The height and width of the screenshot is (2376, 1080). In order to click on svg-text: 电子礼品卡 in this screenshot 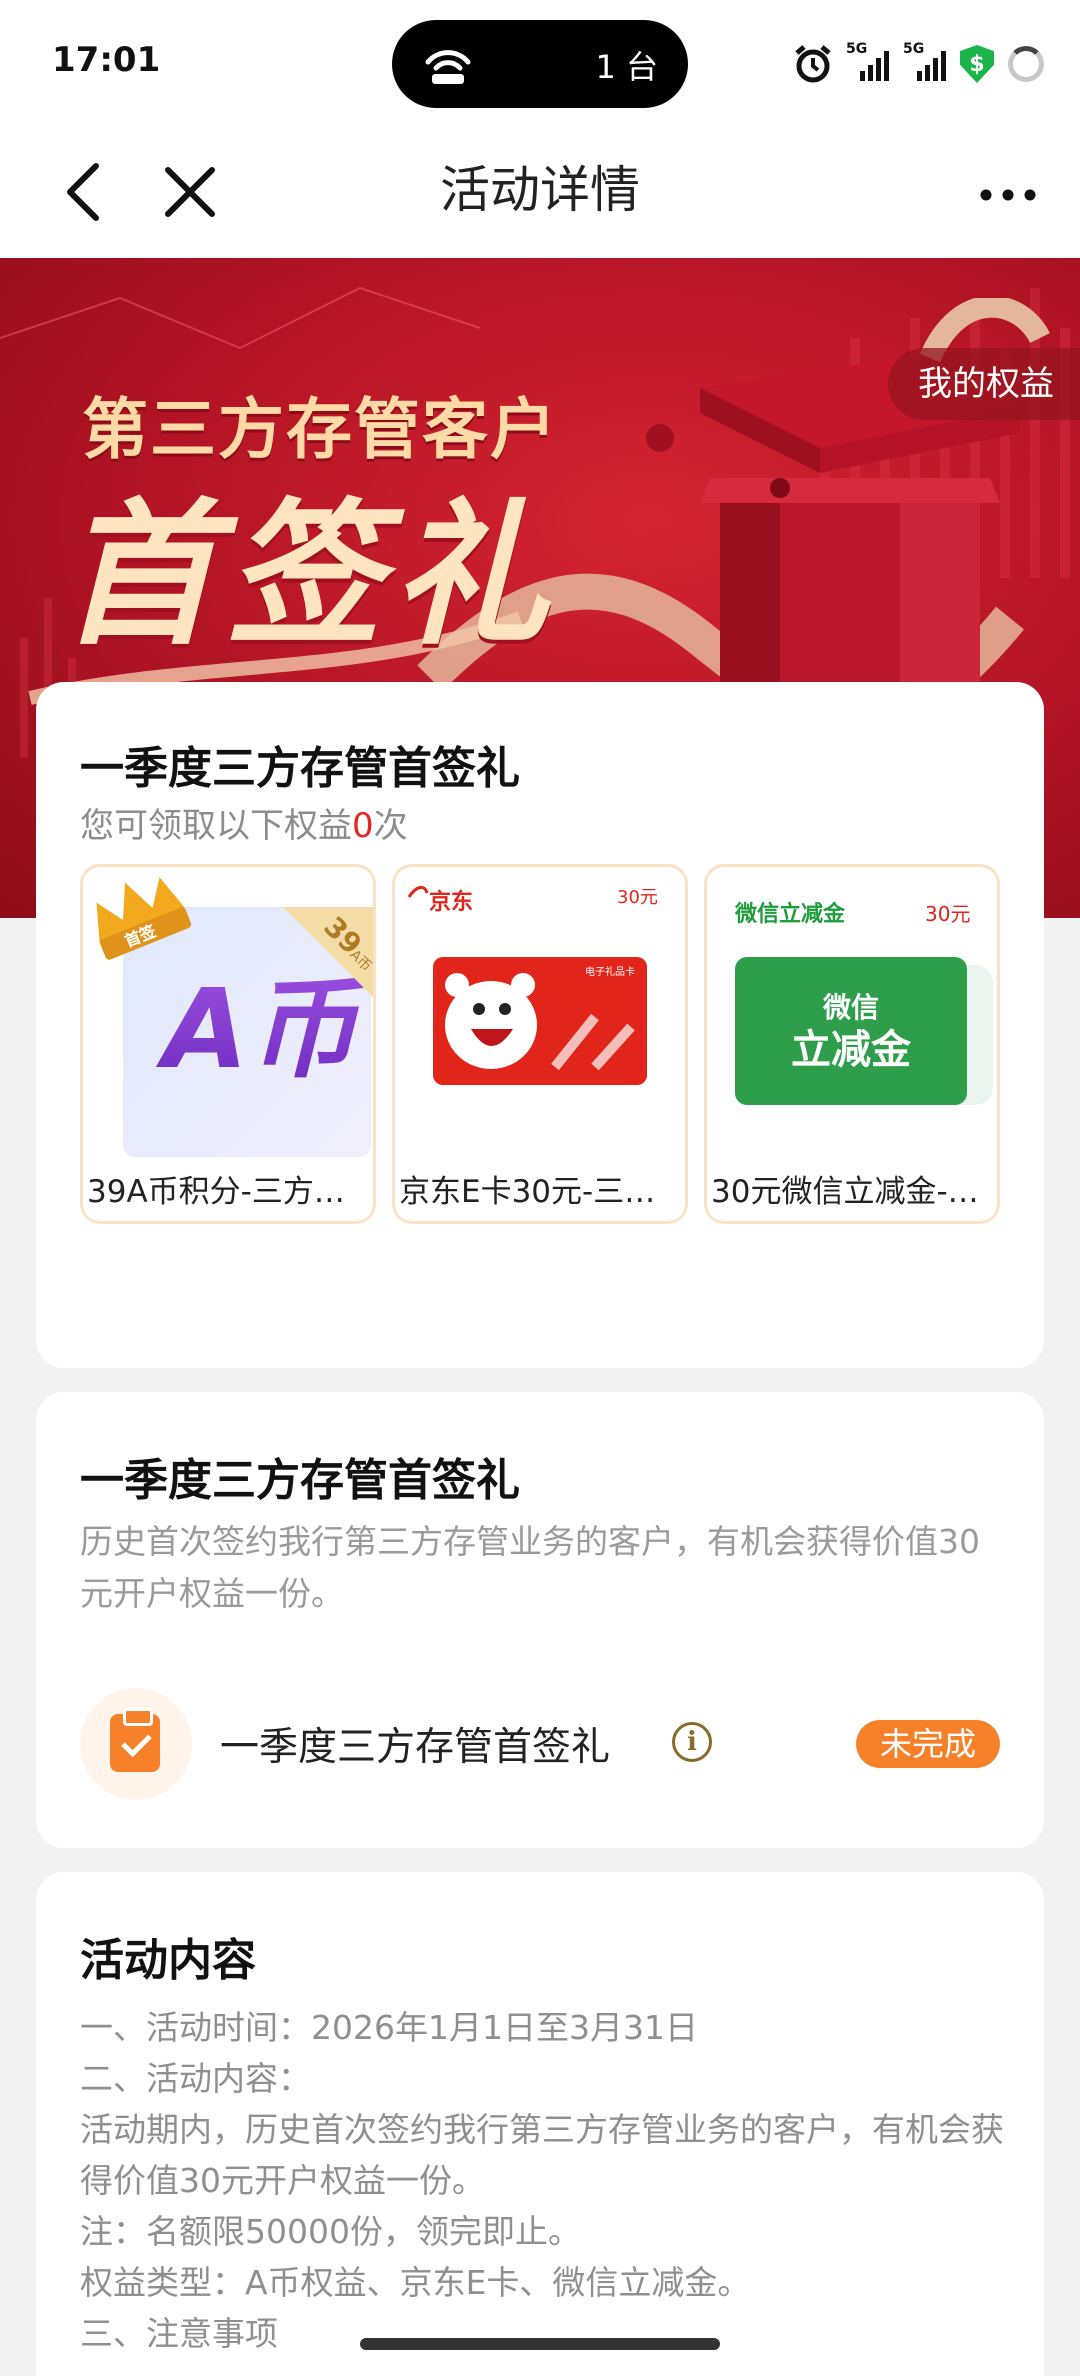, I will do `click(610, 971)`.